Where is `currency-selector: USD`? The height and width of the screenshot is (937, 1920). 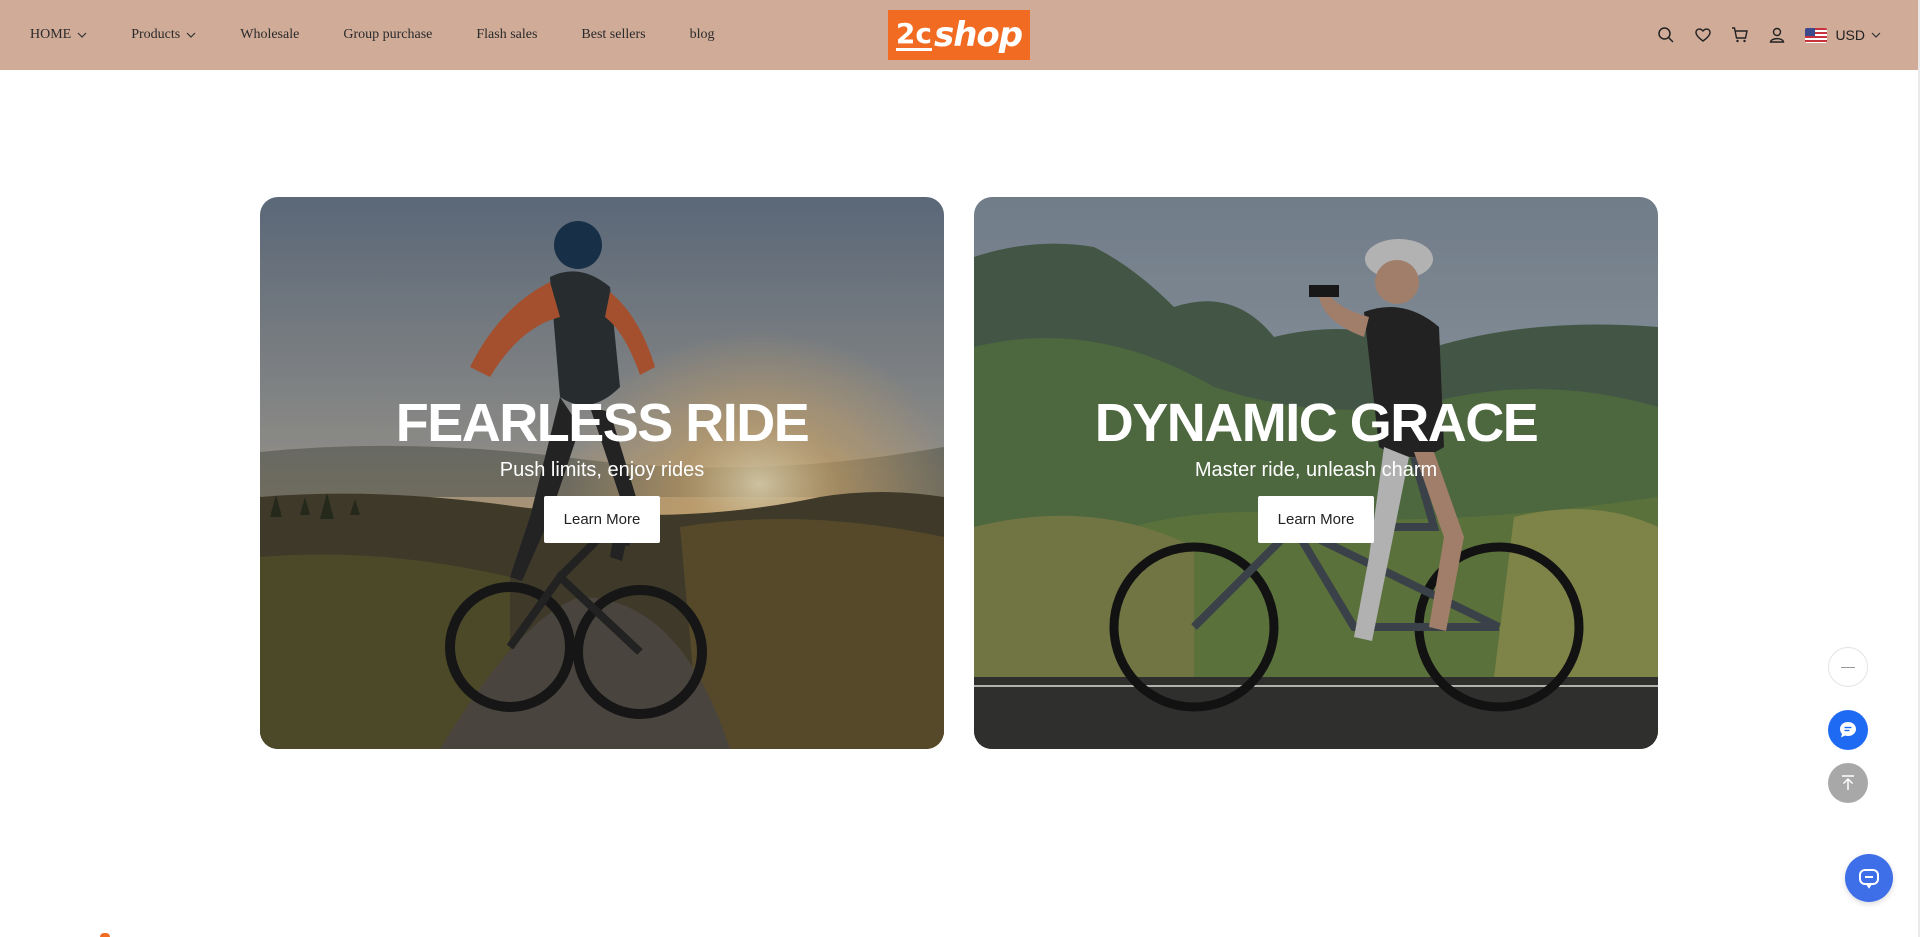
currency-selector: USD is located at coordinates (1843, 35).